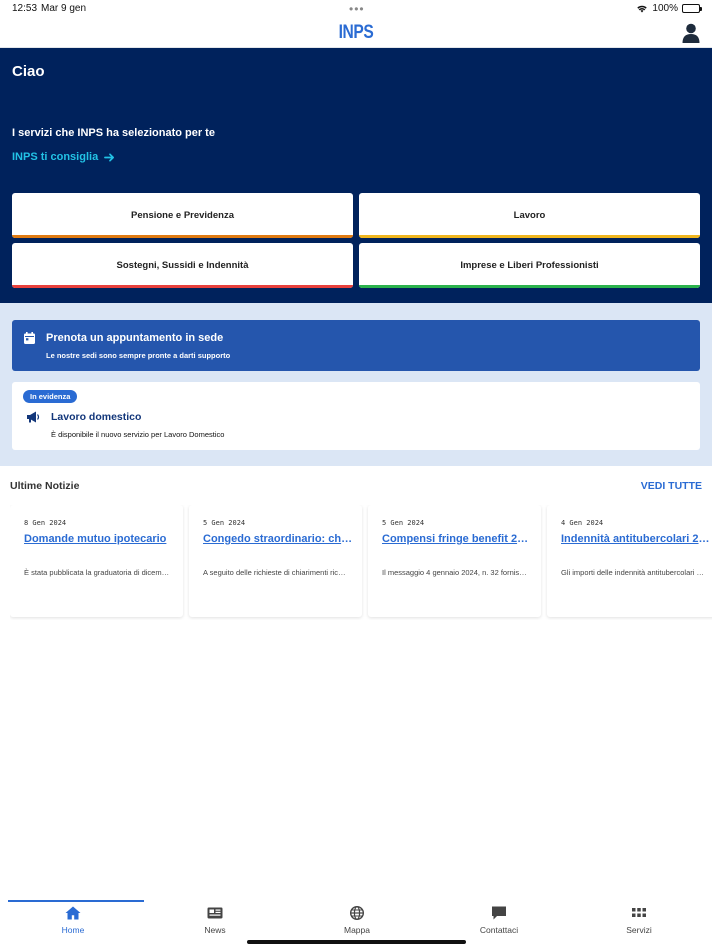 The width and height of the screenshot is (712, 950). I want to click on tab-home: Home, so click(73, 925).